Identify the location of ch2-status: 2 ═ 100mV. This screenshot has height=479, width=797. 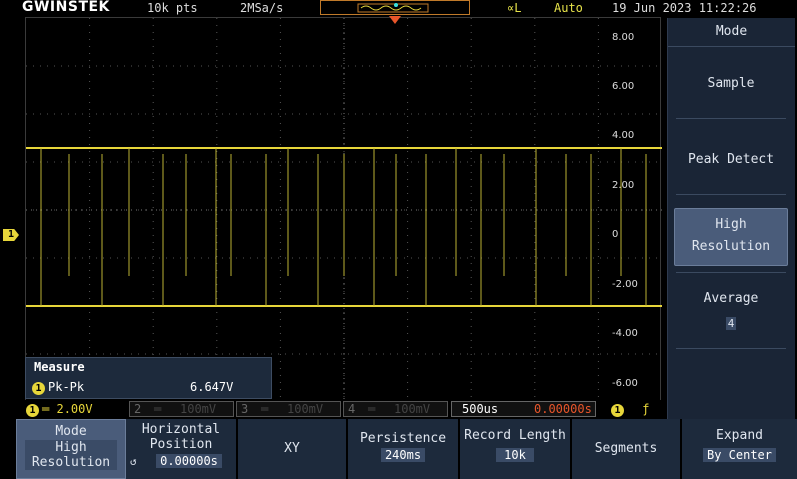
(181, 409).